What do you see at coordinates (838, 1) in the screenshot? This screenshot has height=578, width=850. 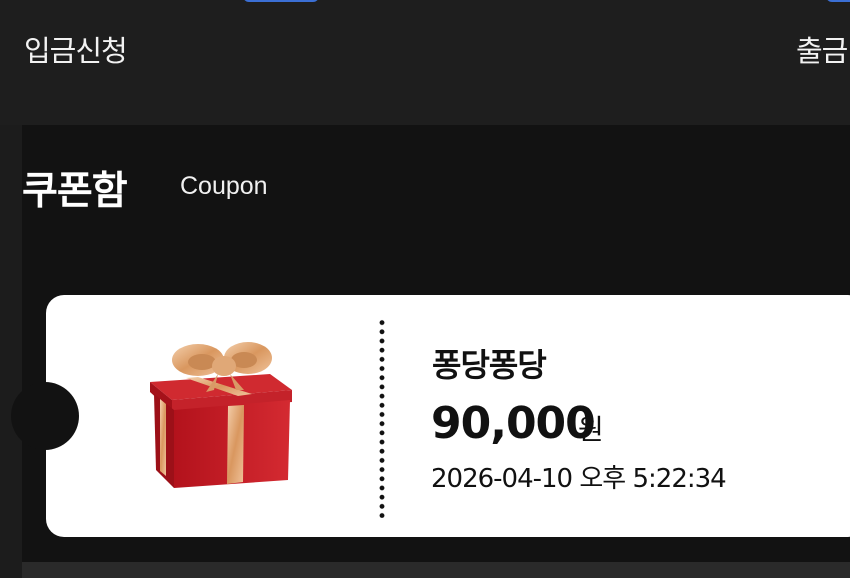 I see `active-tab-indicator-right` at bounding box center [838, 1].